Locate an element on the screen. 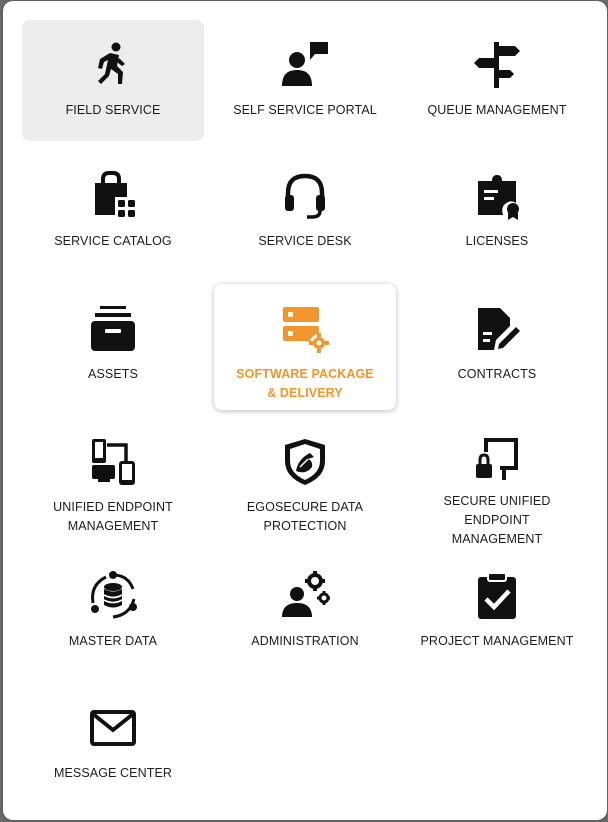 This screenshot has height=822, width=608. tile-administration: ADMINISTRATION is located at coordinates (305, 612).